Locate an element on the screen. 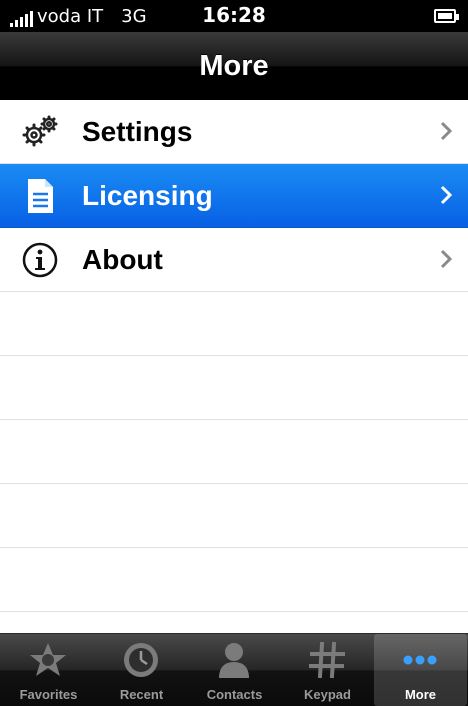  tab-recent: Recent is located at coordinates (141, 670).